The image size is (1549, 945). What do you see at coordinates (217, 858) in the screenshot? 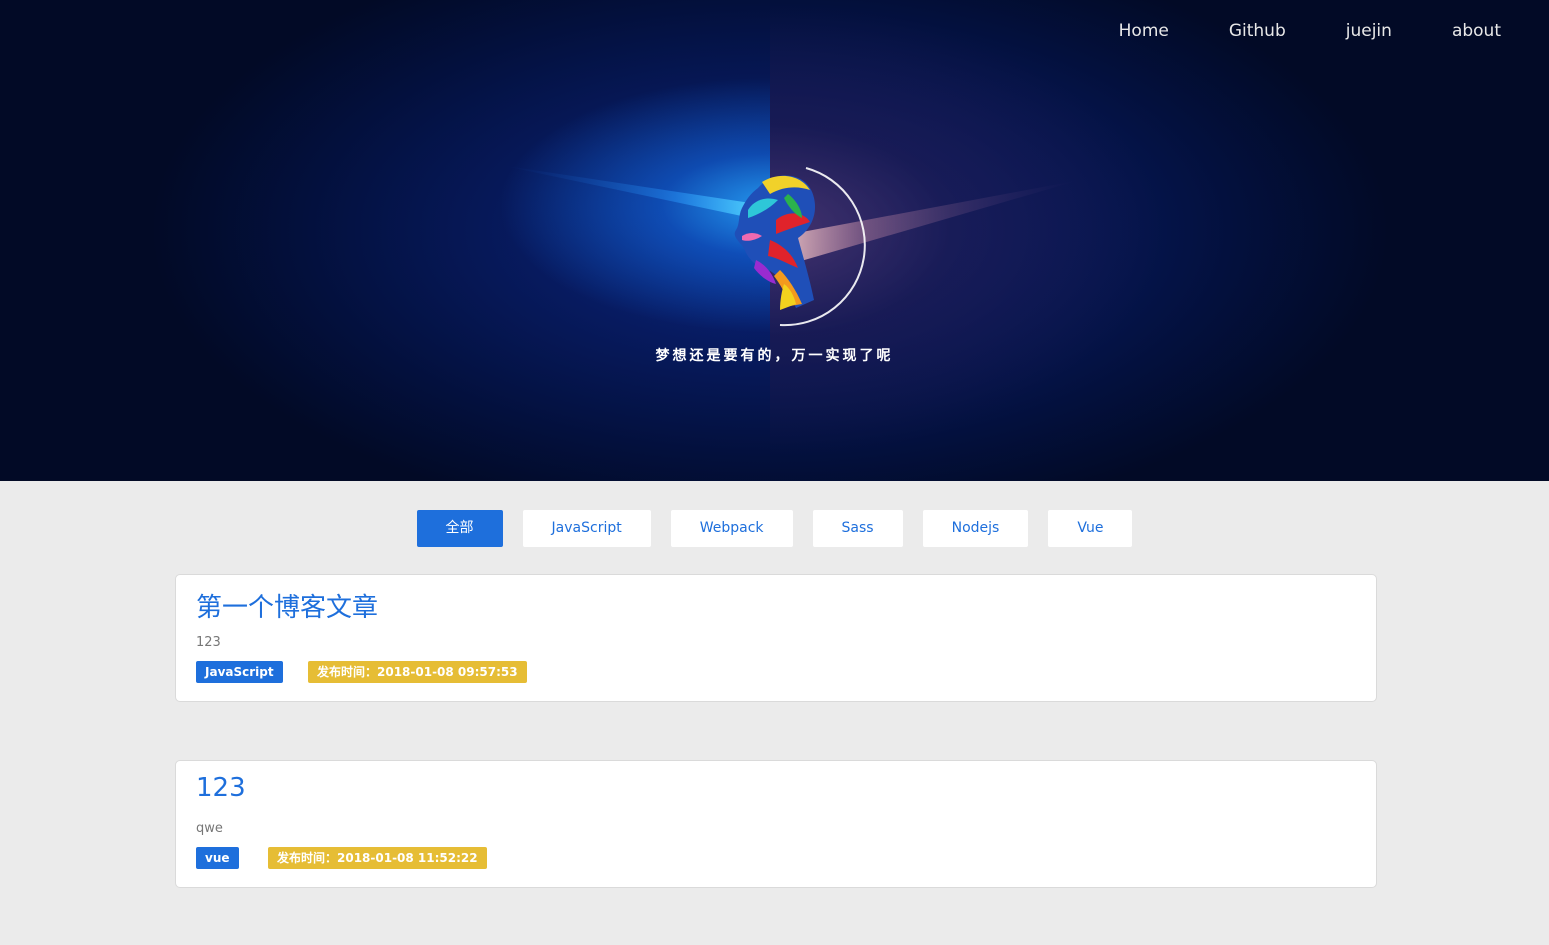
I see `post-category-tag: vue` at bounding box center [217, 858].